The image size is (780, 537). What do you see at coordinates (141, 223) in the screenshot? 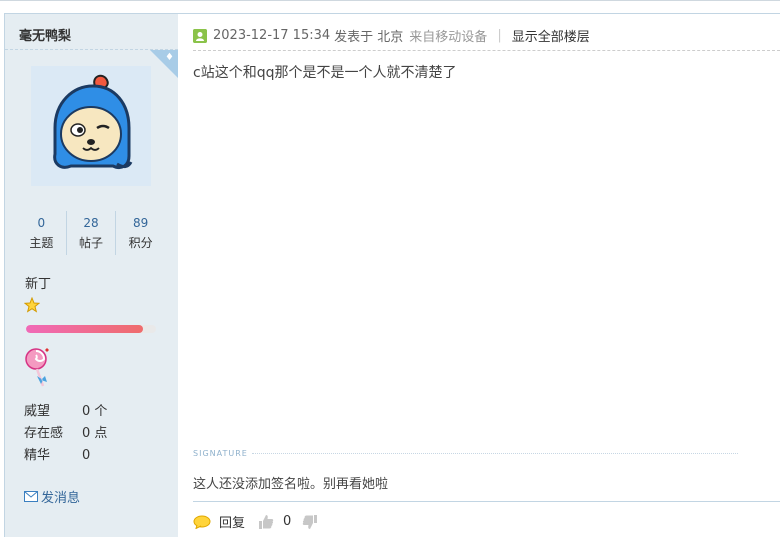
I see `stat-credits-count: 89` at bounding box center [141, 223].